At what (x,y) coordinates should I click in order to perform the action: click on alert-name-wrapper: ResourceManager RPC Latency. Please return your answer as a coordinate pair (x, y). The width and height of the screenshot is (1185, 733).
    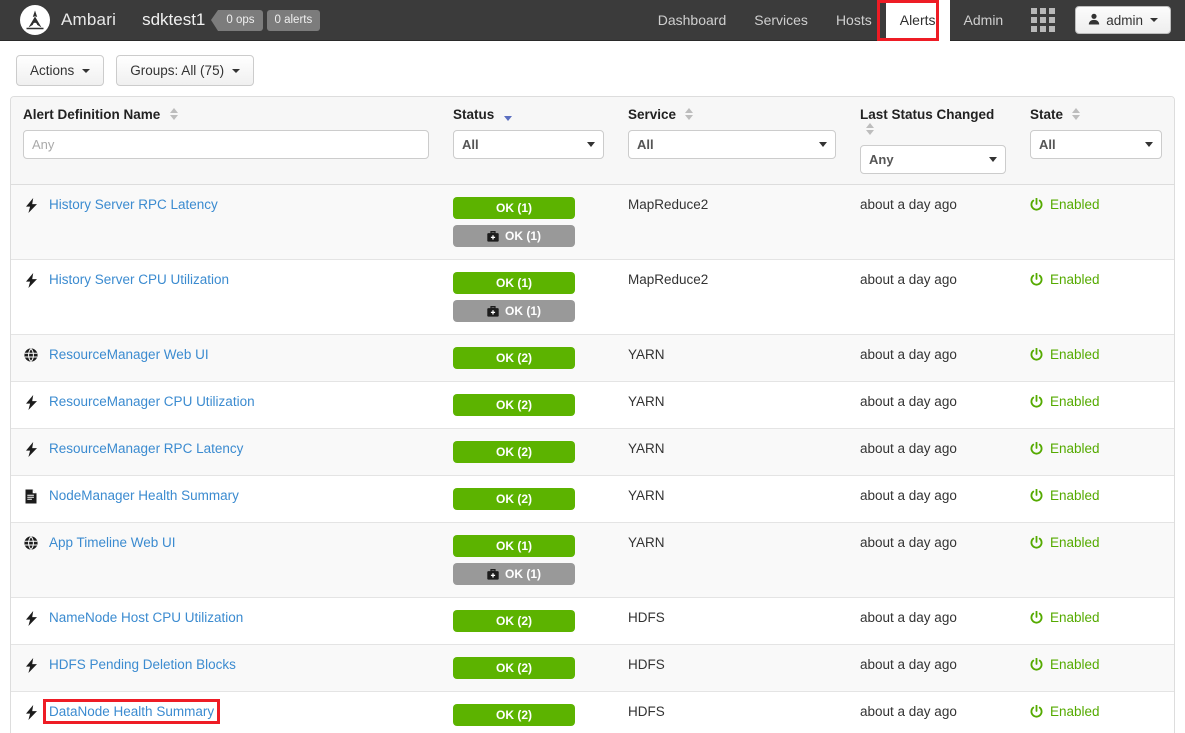
    Looking at the image, I should click on (226, 449).